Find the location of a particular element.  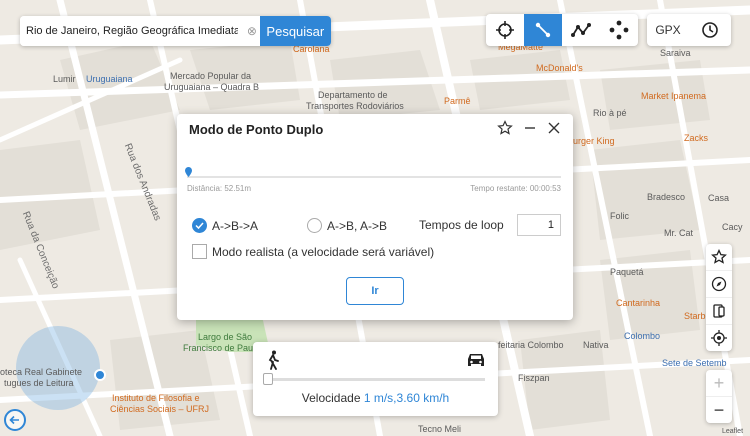

compass-button is located at coordinates (719, 284).